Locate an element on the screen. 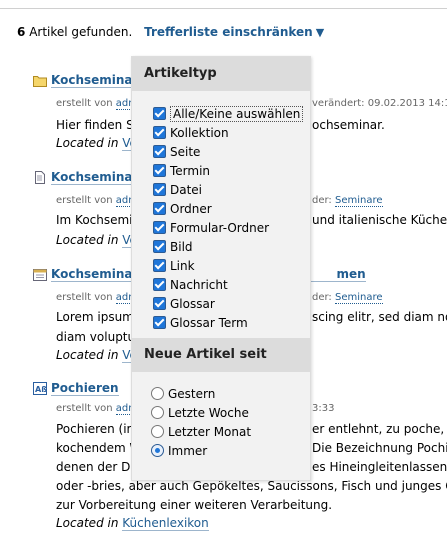  desc-right: scing elitr, sed diam nor is located at coordinates (379, 317).